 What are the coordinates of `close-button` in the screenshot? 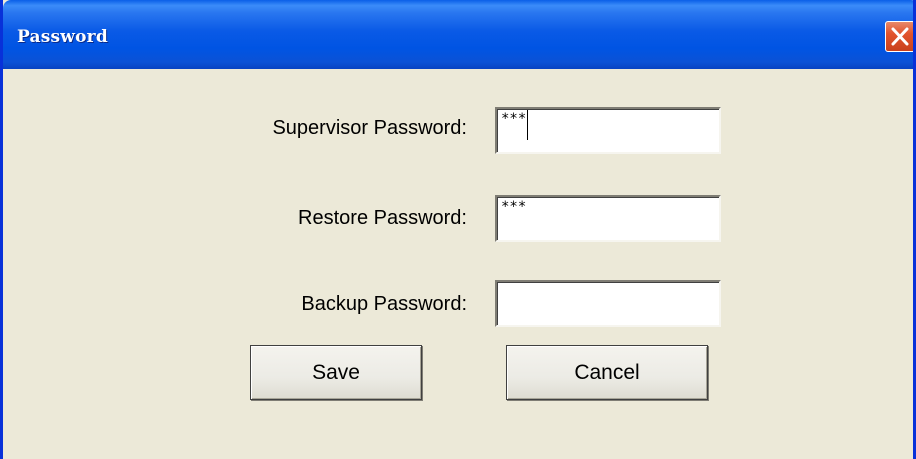 It's located at (899, 36).